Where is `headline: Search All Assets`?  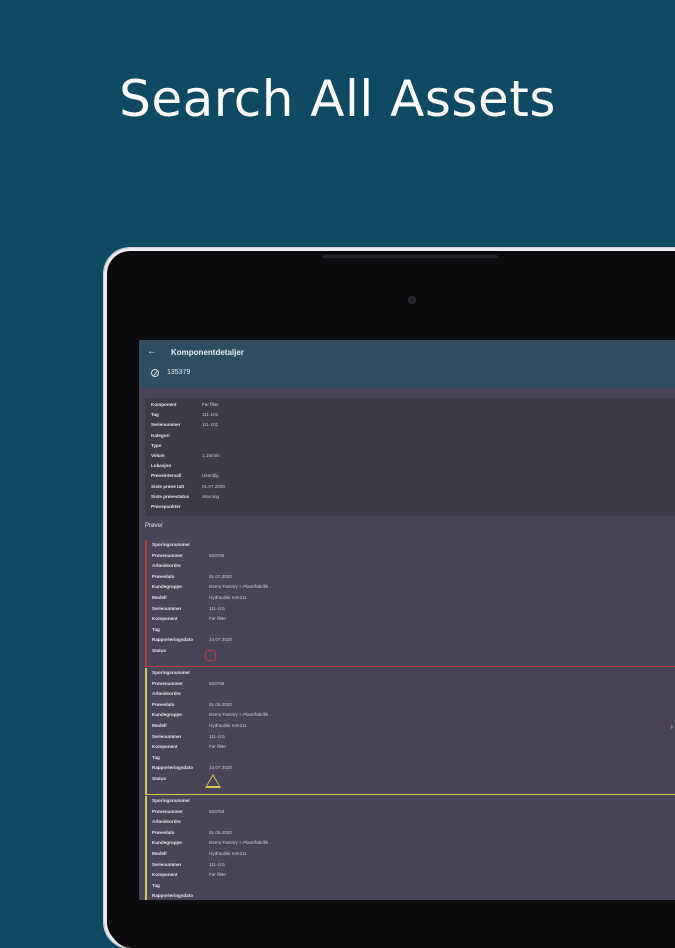
headline: Search All Assets is located at coordinates (337, 99).